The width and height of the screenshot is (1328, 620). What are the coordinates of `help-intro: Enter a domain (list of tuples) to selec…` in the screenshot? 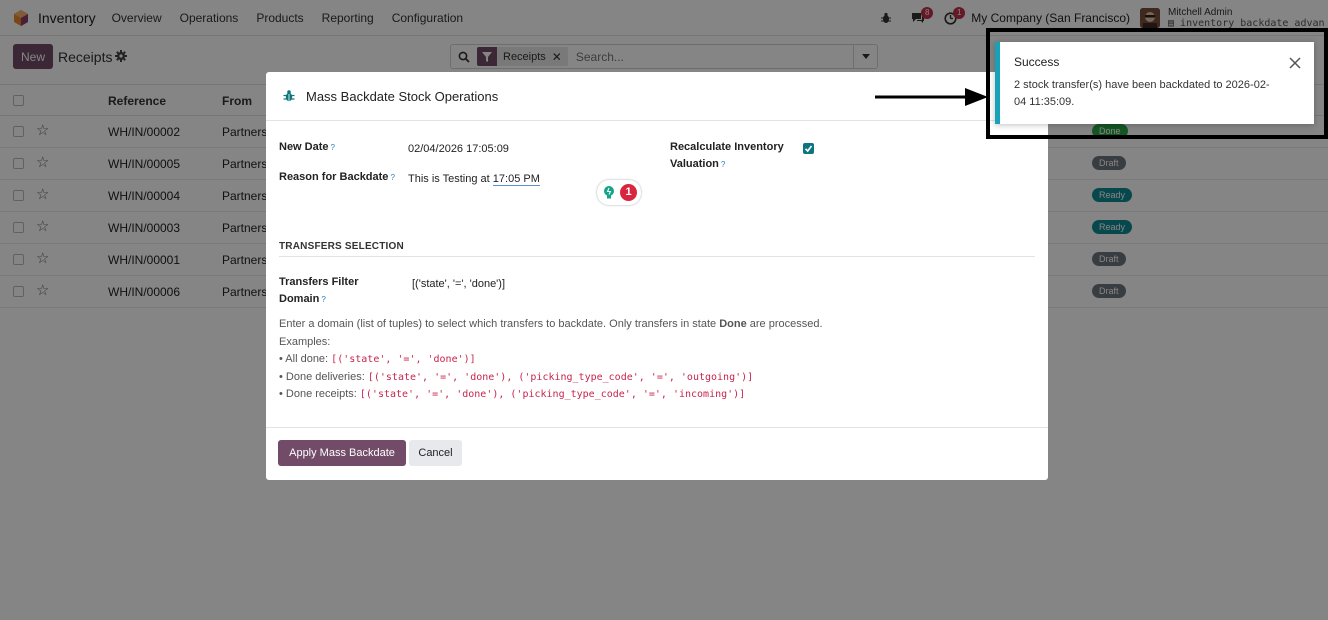 It's located at (629, 325).